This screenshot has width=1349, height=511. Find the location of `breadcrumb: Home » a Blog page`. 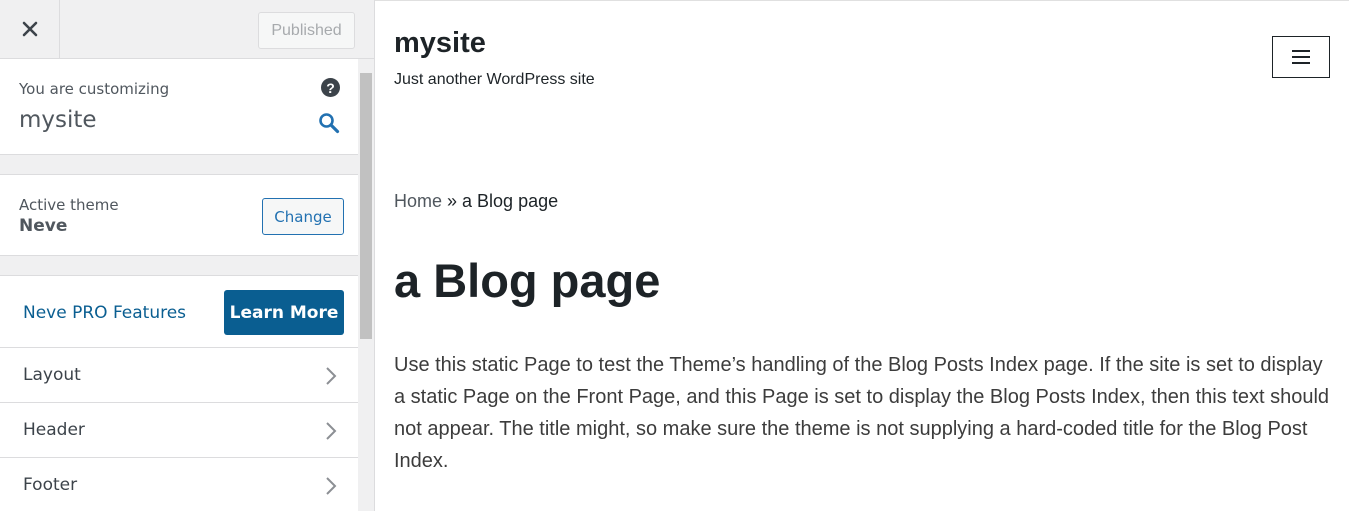

breadcrumb: Home » a Blog page is located at coordinates (476, 201).